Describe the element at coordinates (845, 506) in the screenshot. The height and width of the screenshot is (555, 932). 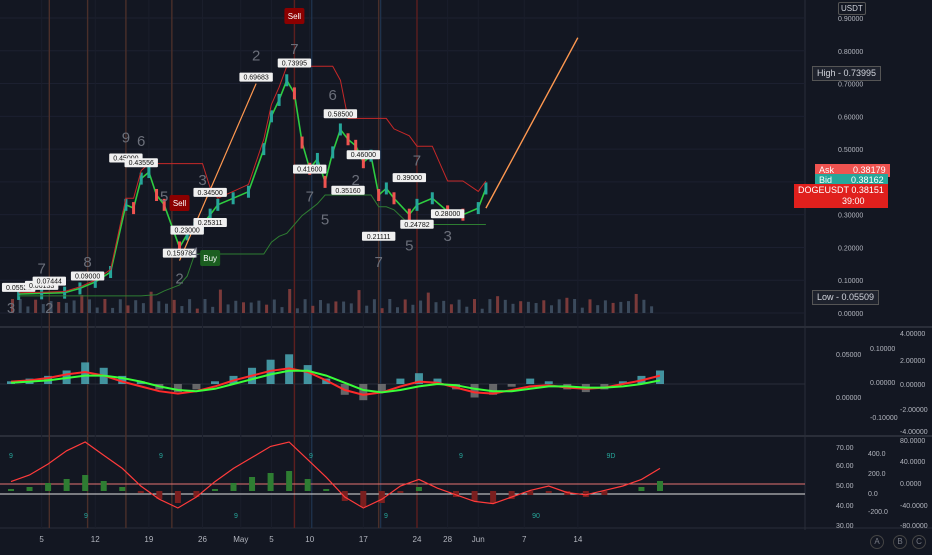
I see `pane3-tick: 40.00` at that location.